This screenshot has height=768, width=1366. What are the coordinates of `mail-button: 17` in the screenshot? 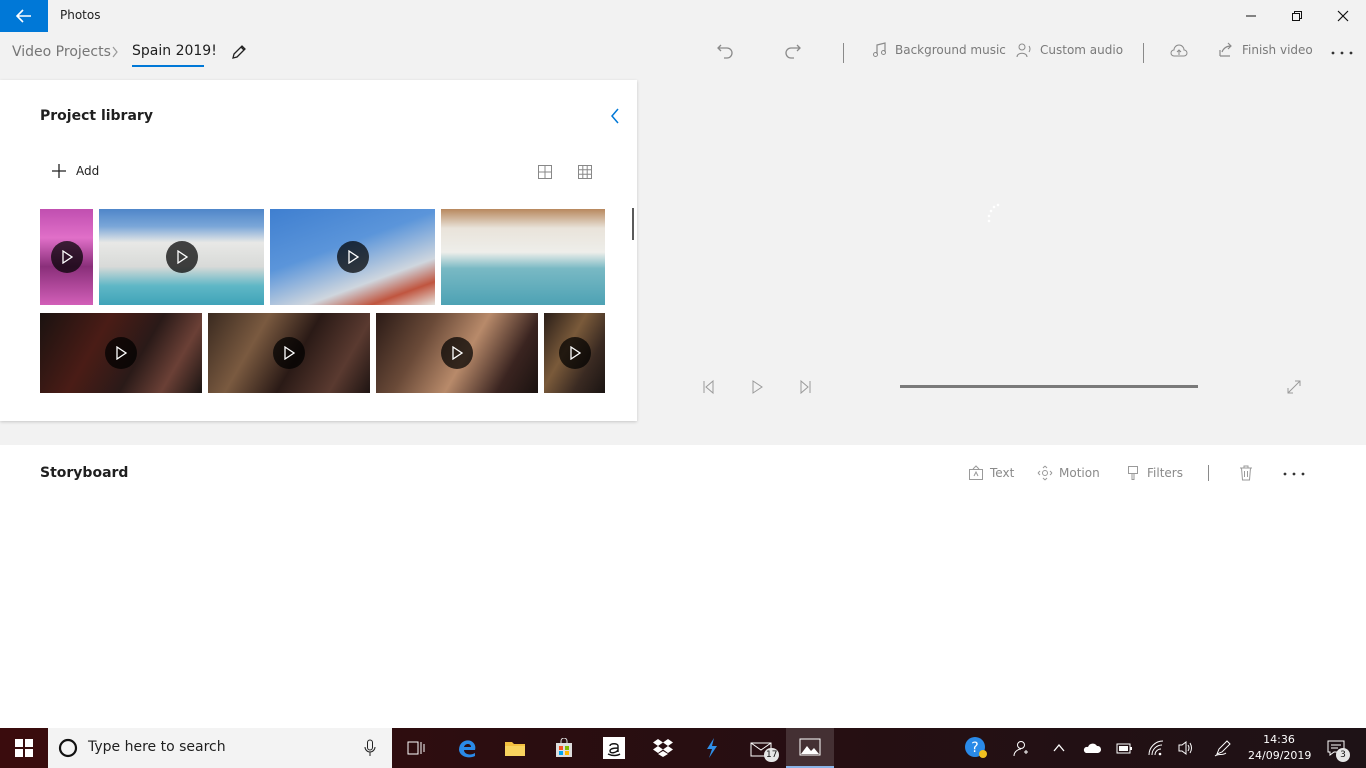 It's located at (762, 748).